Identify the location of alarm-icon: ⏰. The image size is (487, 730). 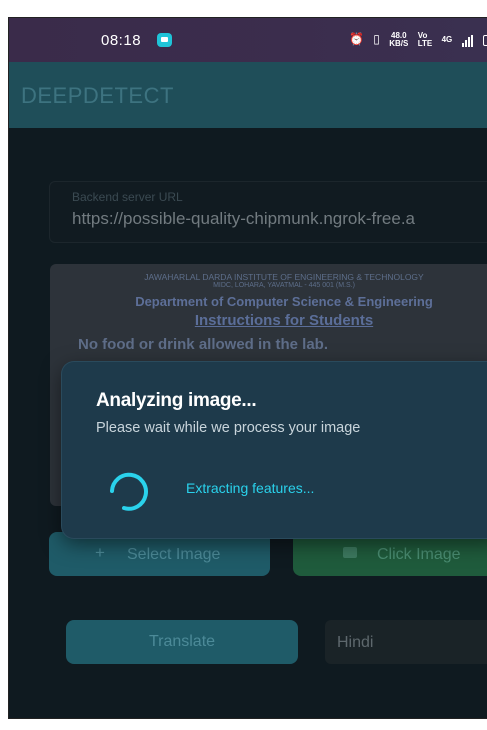
(356, 39).